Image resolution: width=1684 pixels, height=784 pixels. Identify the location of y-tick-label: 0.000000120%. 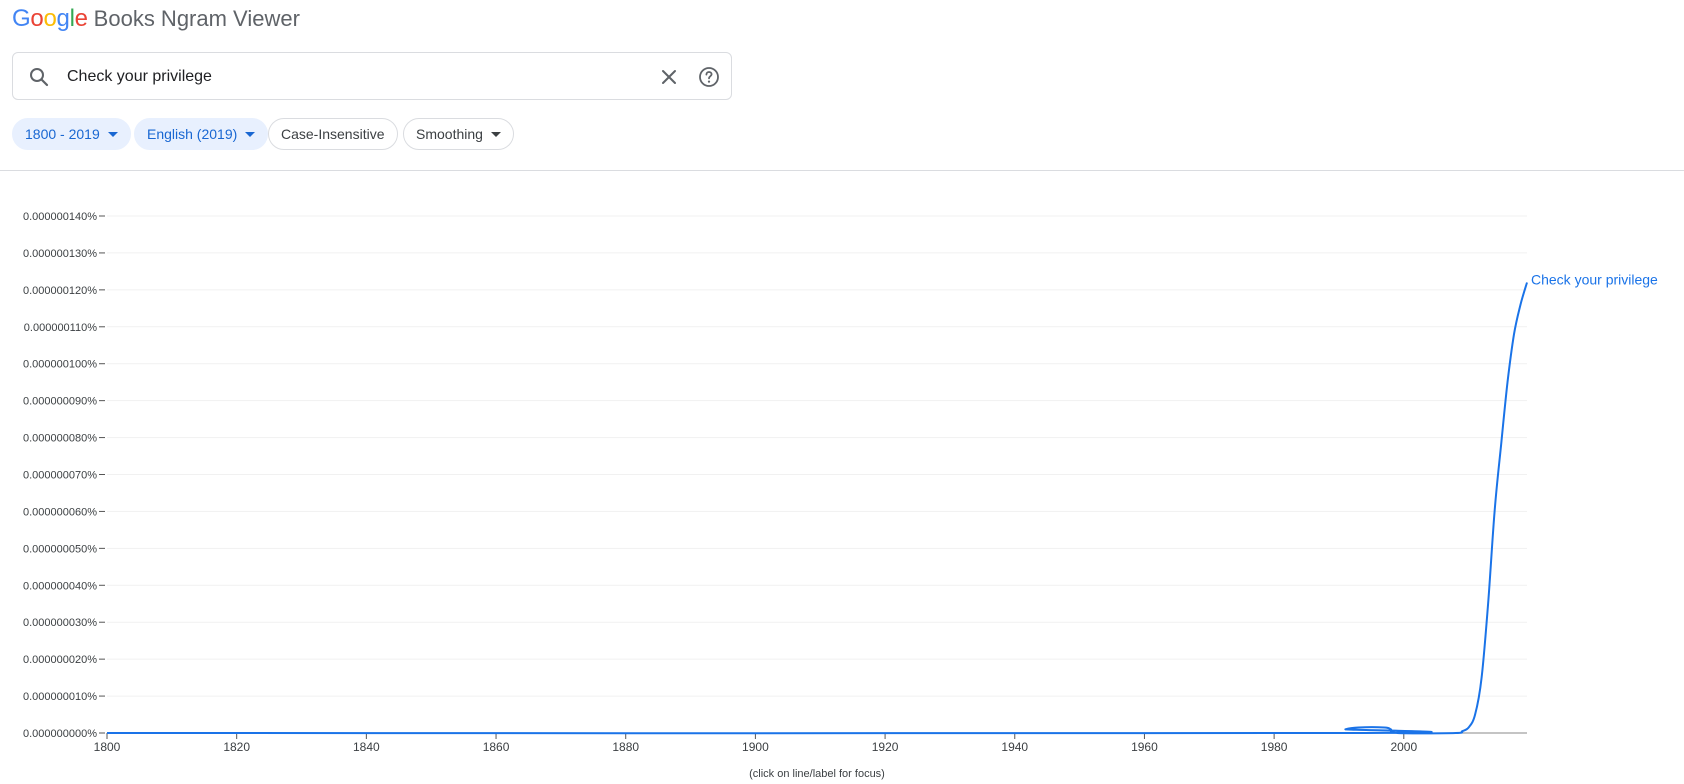
(60, 291).